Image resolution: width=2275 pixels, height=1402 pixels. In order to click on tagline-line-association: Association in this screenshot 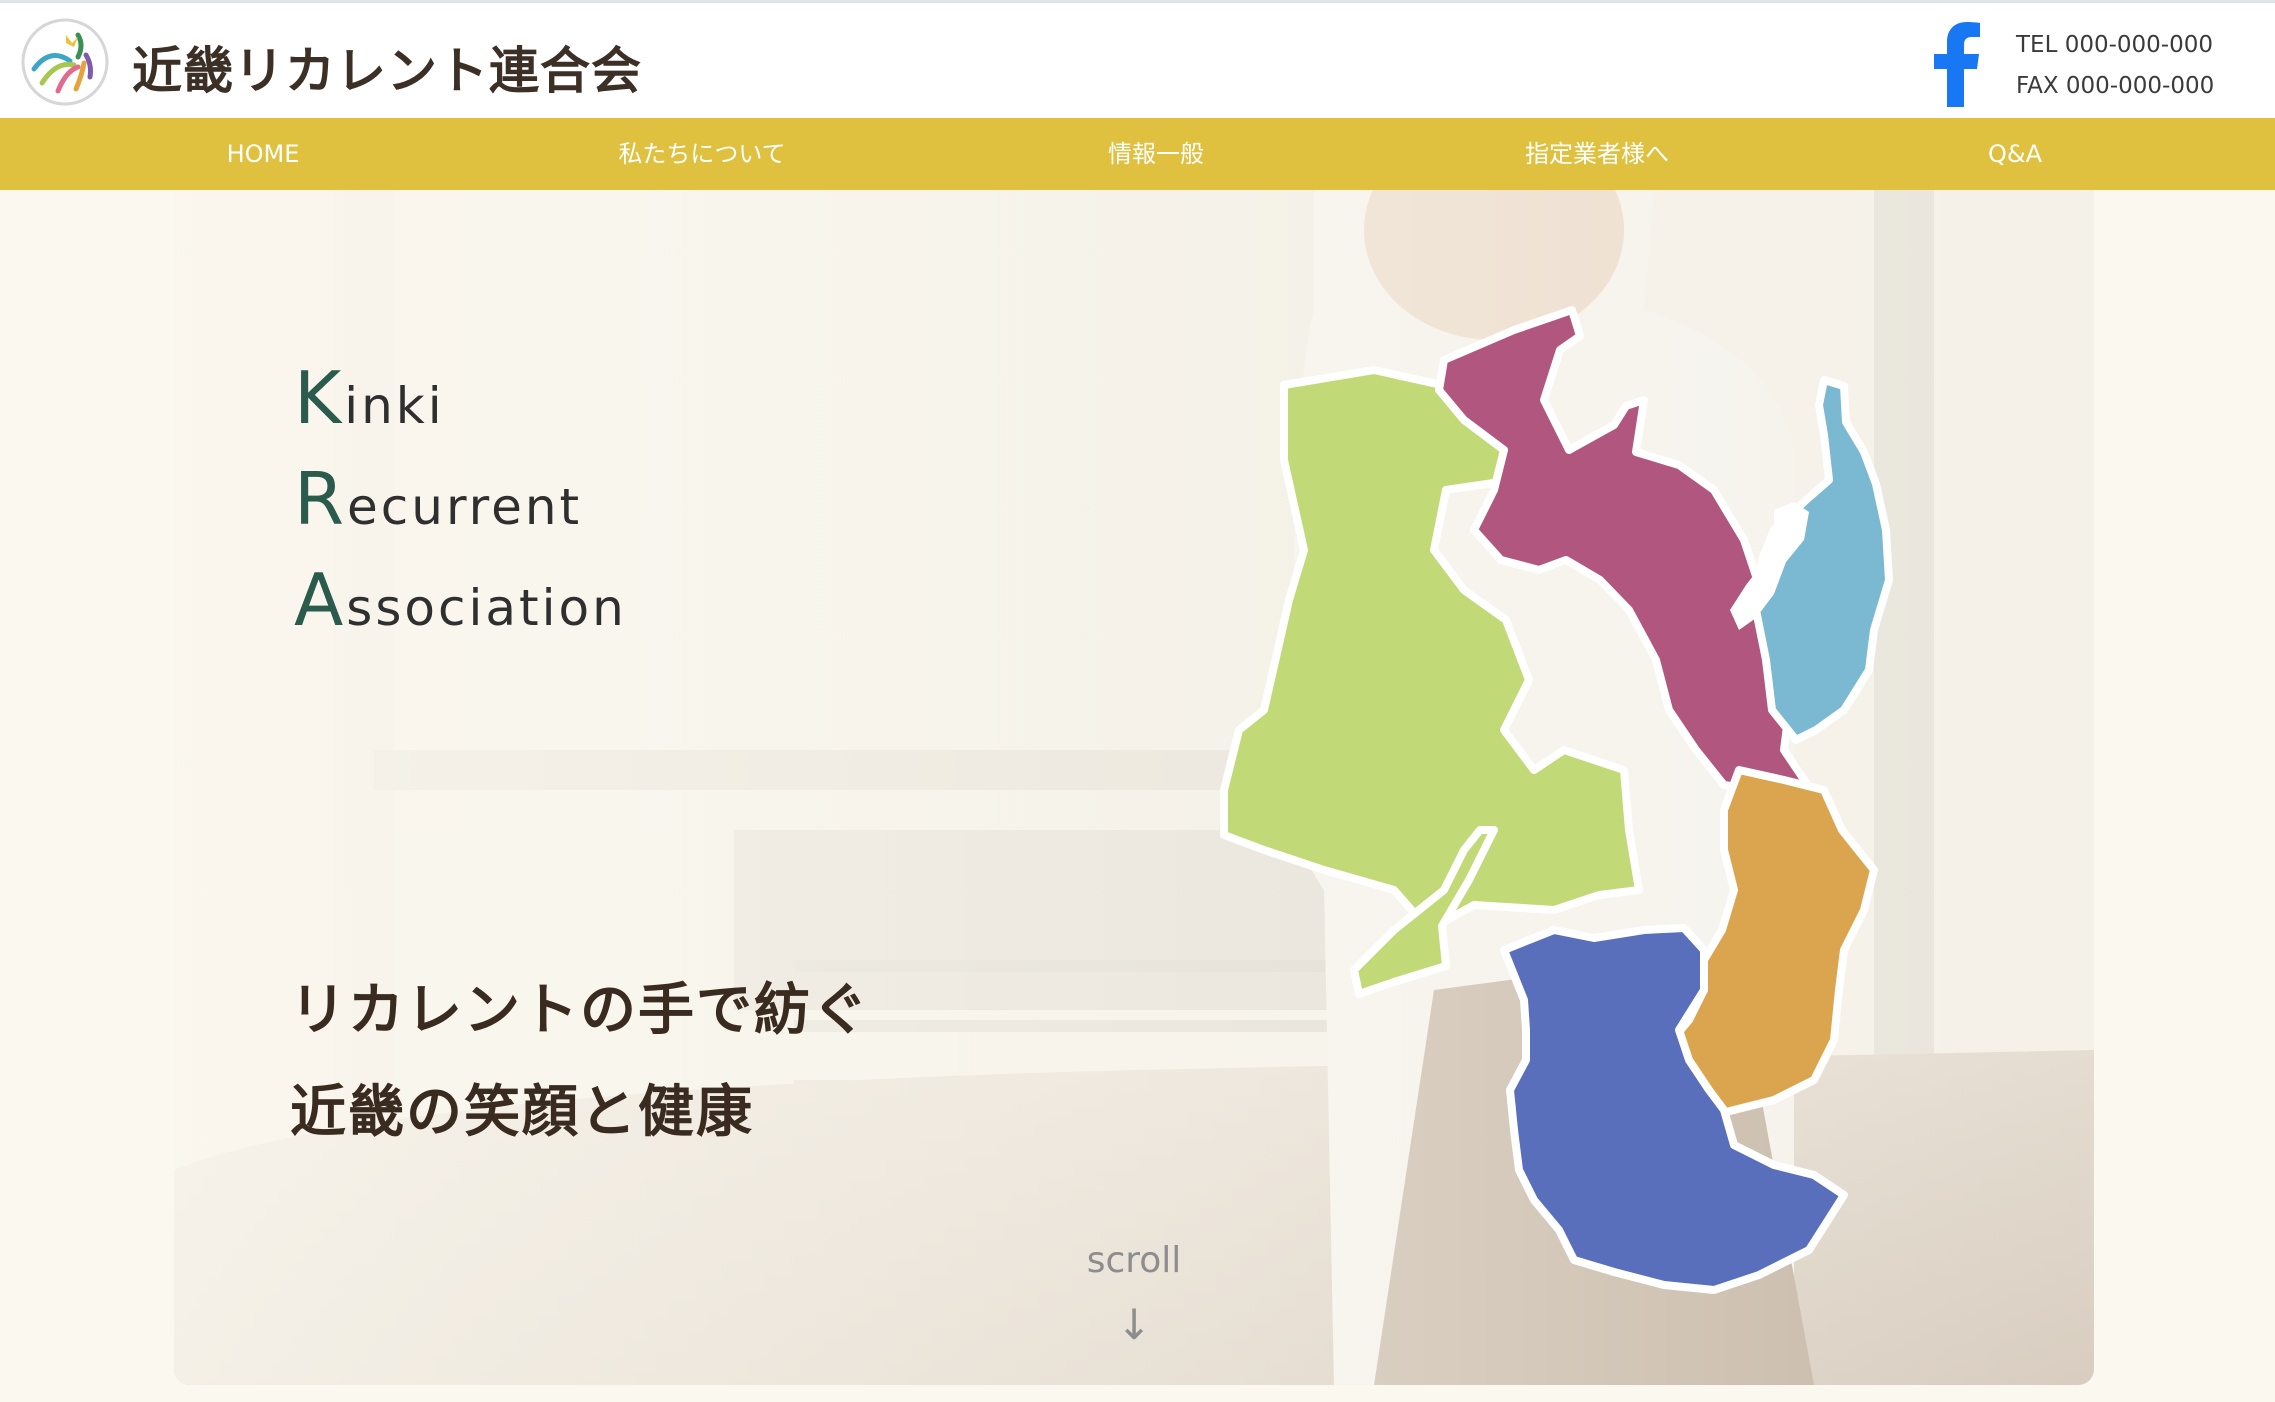, I will do `click(460, 600)`.